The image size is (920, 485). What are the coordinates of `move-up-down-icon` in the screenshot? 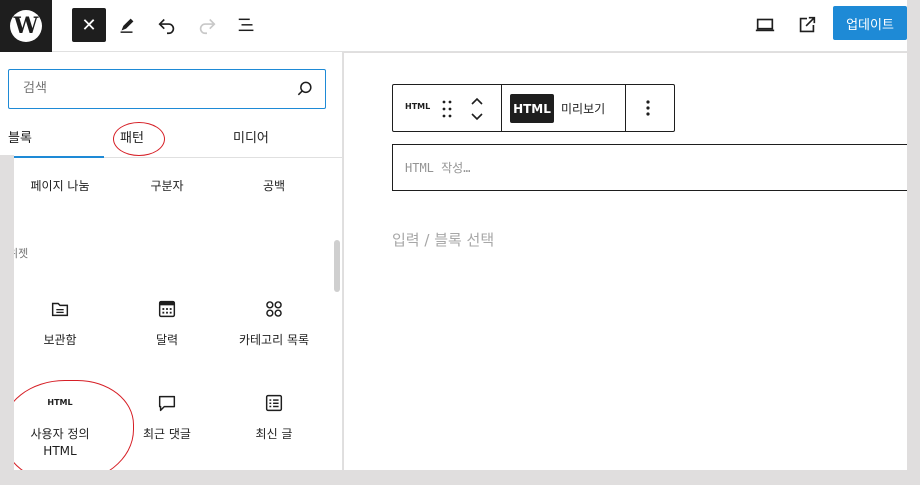 It's located at (477, 109).